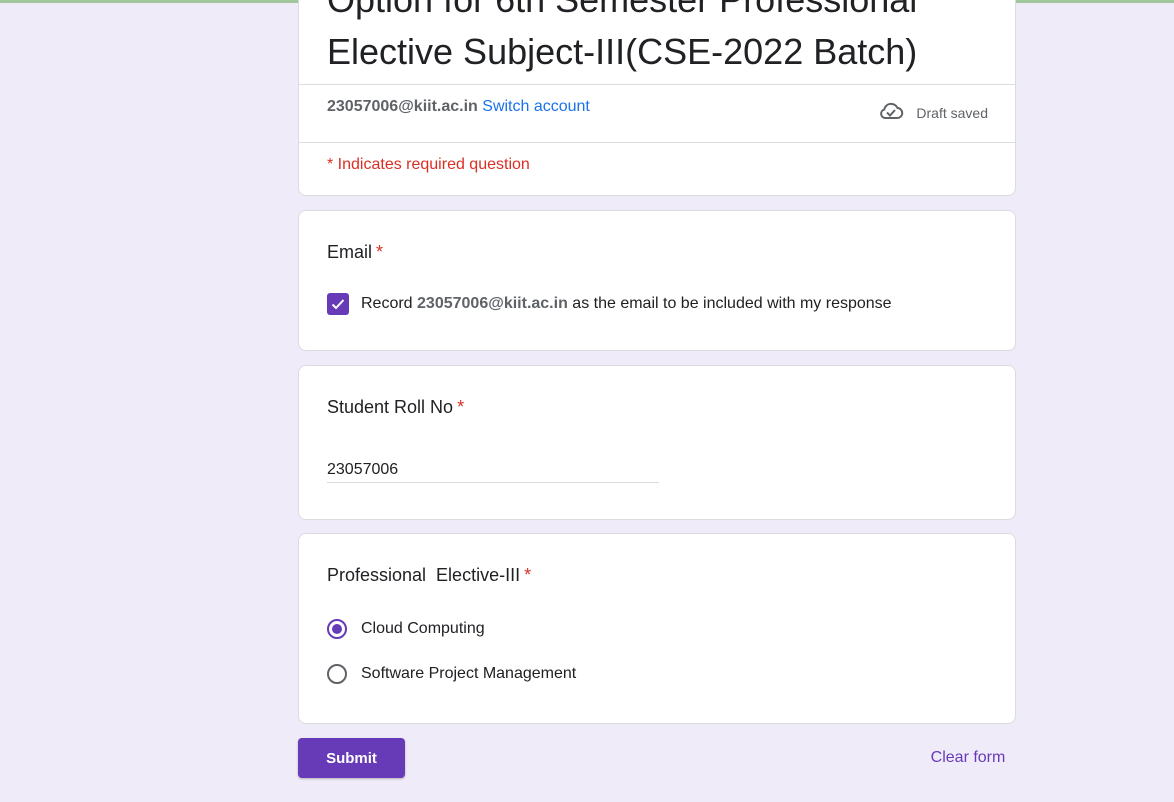  I want to click on switch-account-link: Switch account, so click(536, 106).